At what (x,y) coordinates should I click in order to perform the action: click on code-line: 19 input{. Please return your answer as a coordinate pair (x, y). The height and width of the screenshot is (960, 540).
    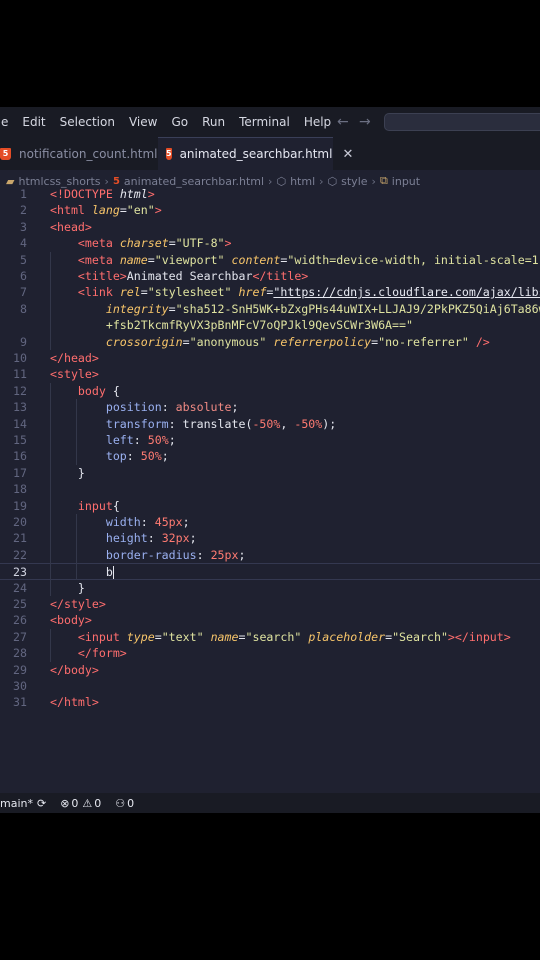
    Looking at the image, I should click on (270, 506).